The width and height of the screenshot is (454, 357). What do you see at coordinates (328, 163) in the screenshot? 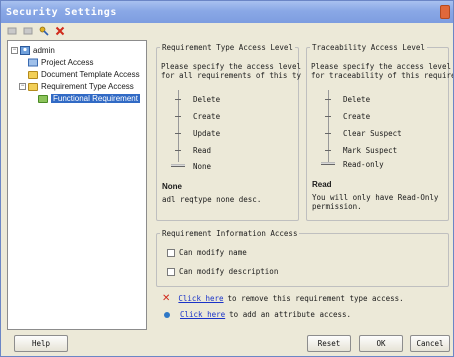
I see `trace-level-slider-thumb` at bounding box center [328, 163].